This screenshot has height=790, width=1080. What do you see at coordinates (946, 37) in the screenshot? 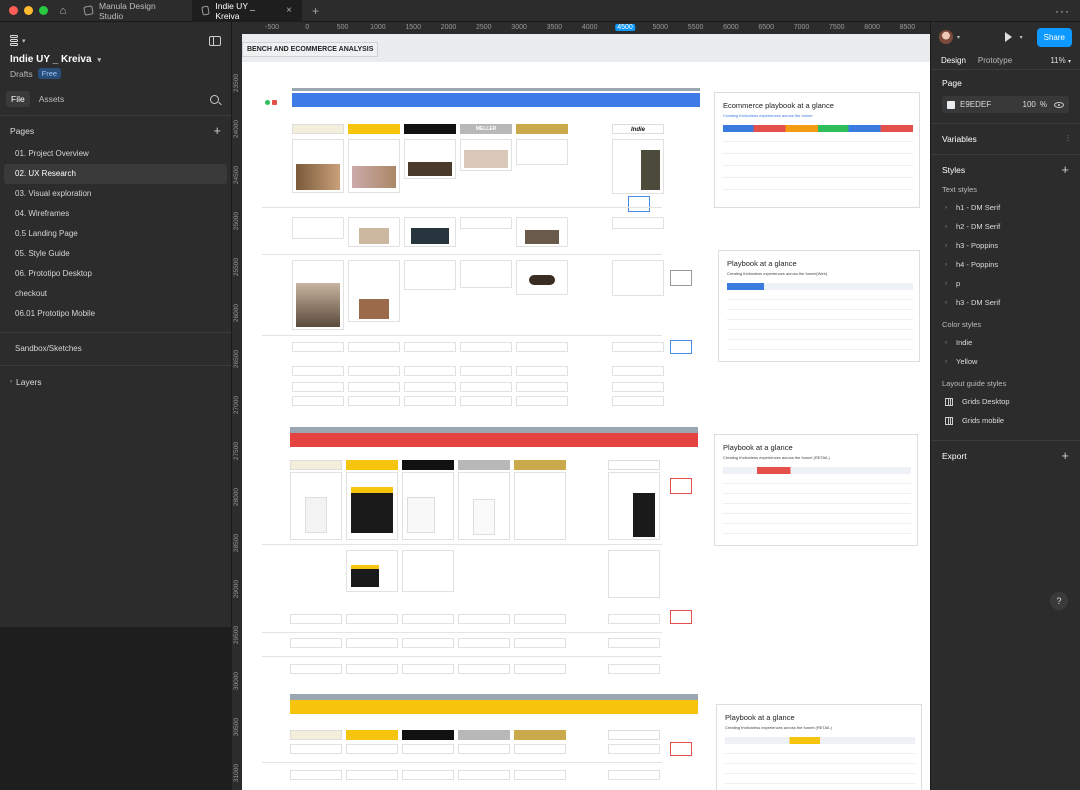
I see `avatar` at bounding box center [946, 37].